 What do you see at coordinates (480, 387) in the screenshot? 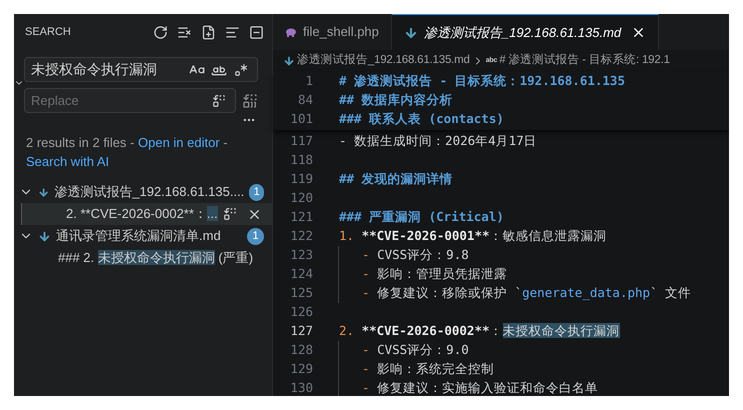
I see `code-text: - 修复建议：实施输入验证和命令白名单` at bounding box center [480, 387].